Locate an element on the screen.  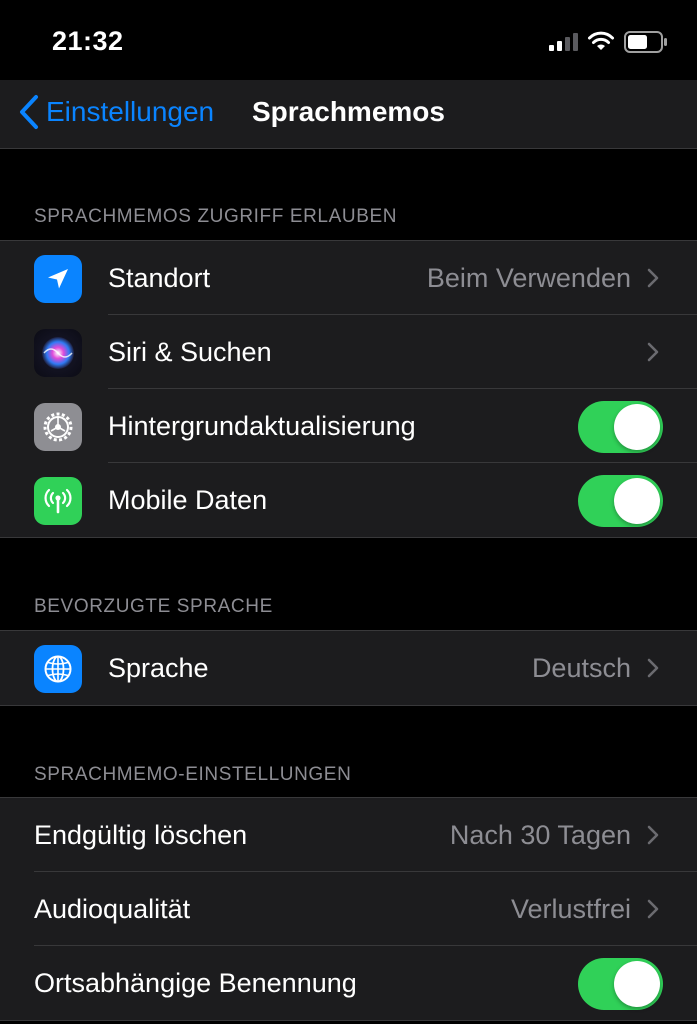
row-value: Deutsch is located at coordinates (581, 667).